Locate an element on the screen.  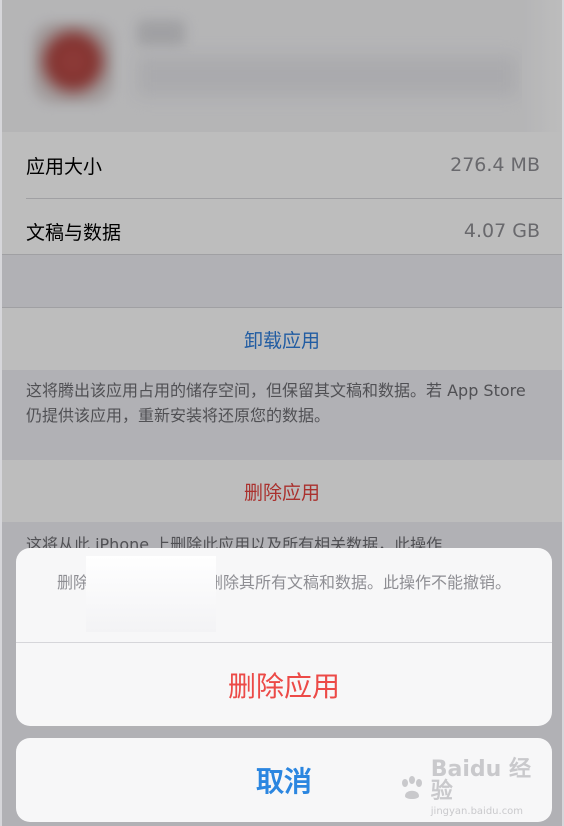
baidu-paw-icon is located at coordinates (412, 788).